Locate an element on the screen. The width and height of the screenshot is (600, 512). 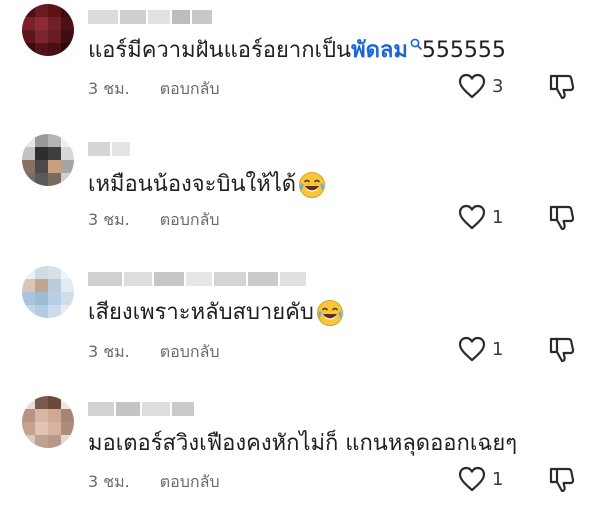
comment-text-suffix: 555555 is located at coordinates (463, 50).